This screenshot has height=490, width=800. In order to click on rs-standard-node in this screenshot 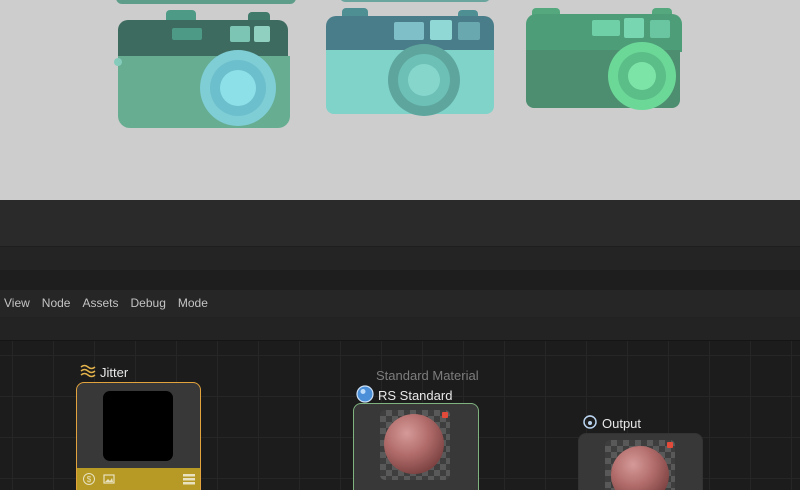, I will do `click(416, 446)`.